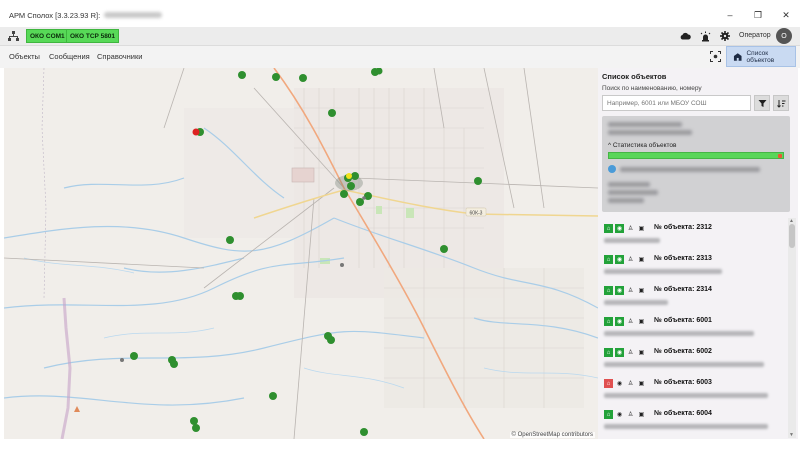  I want to click on menu-directories: Справочники, so click(119, 56).